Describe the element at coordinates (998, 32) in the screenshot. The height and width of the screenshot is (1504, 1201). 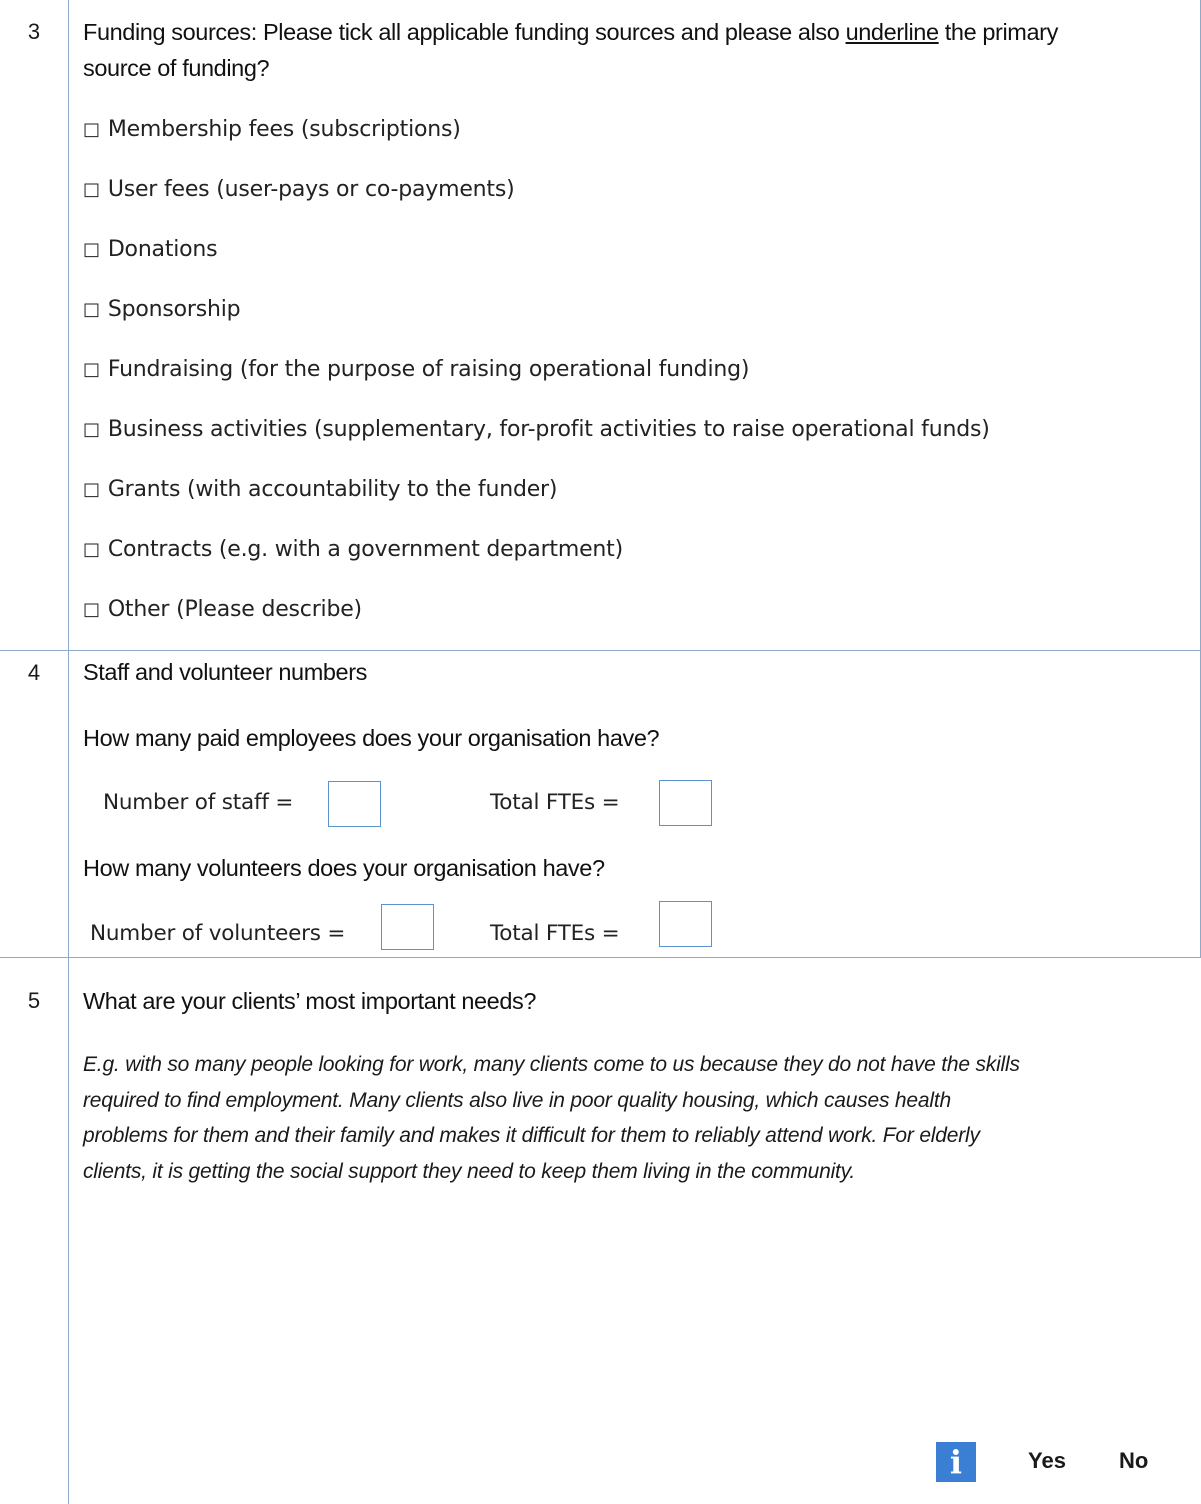
I see `title-text: the primary` at that location.